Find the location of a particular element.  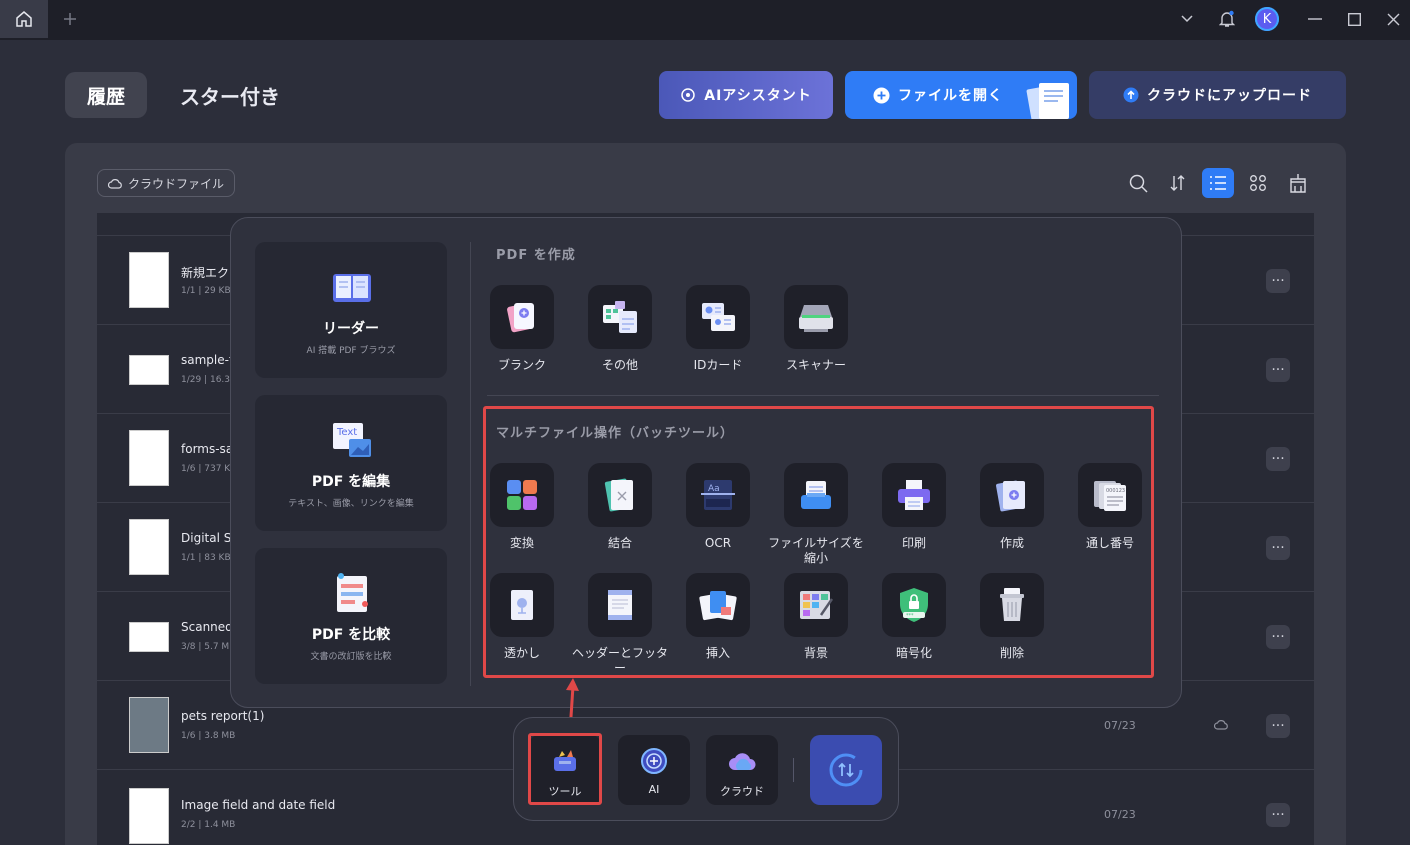

dock-cloud-button: クラウド is located at coordinates (742, 770).